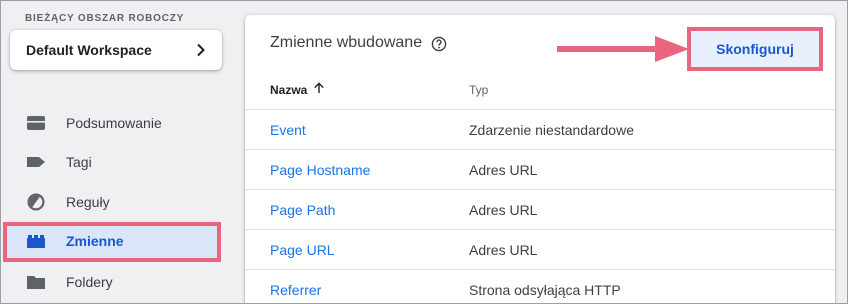 The width and height of the screenshot is (848, 304). I want to click on annotation-arrow-icon, so click(623, 49).